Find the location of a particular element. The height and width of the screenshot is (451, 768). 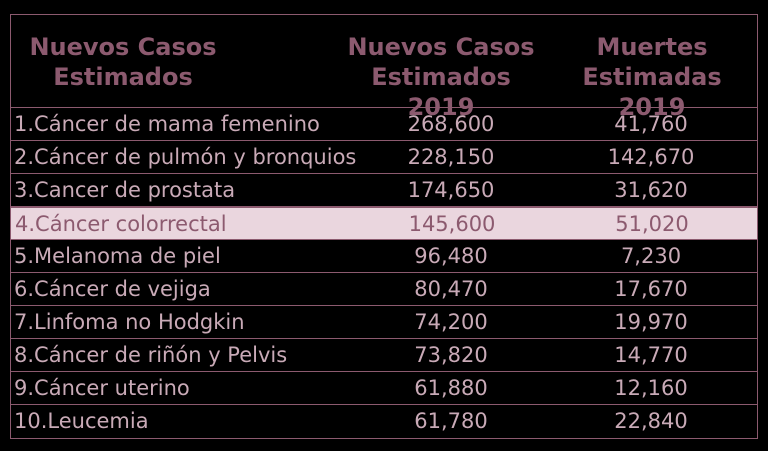

cancer-name: 5.Melanoma de piel is located at coordinates (117, 256).